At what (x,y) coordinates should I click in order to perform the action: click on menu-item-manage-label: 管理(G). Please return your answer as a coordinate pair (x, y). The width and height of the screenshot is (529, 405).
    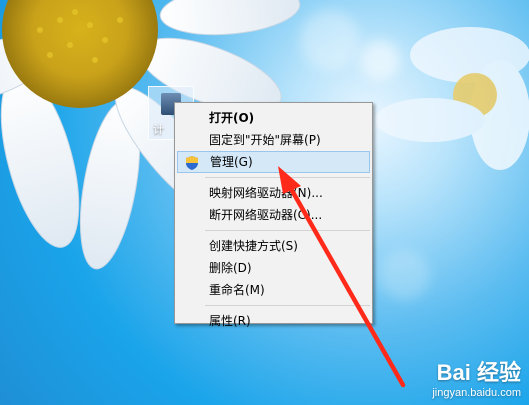
    Looking at the image, I should click on (231, 162).